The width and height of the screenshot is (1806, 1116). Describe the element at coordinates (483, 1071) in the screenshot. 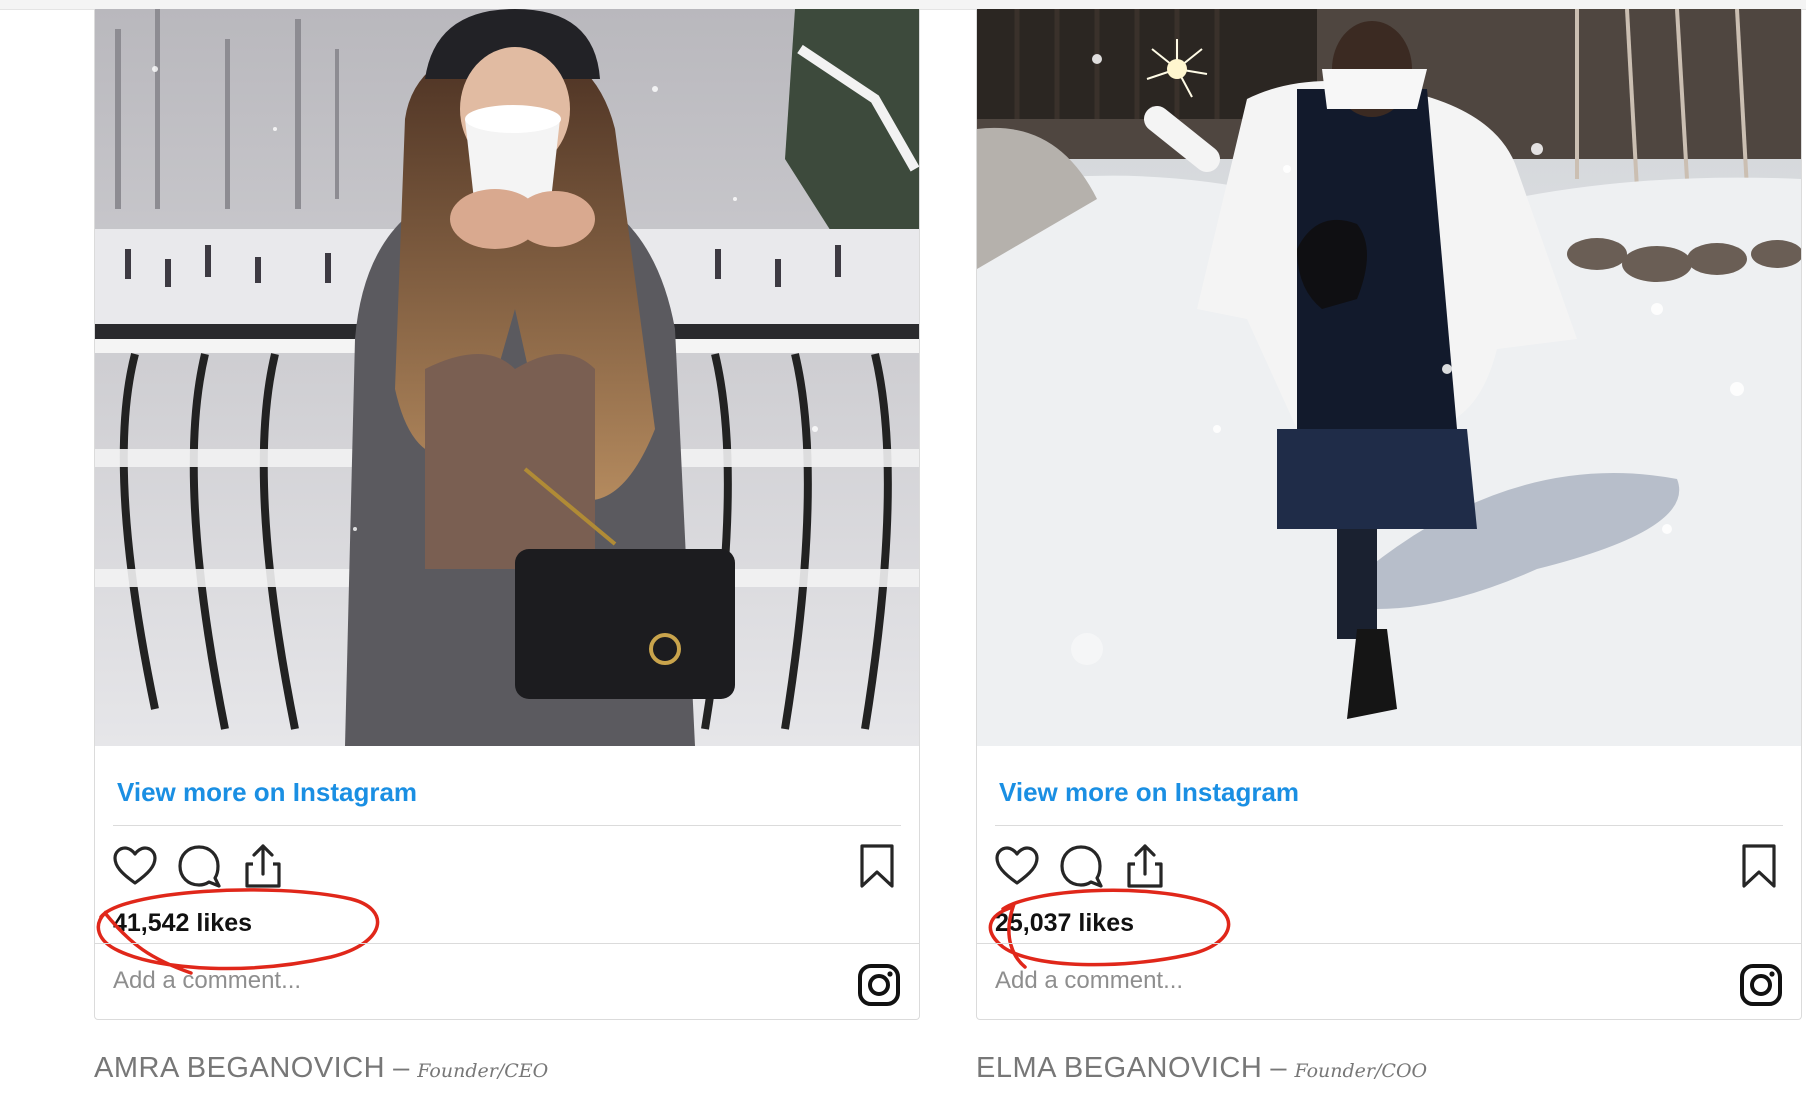

I see `author-role: Founder/CEO` at that location.